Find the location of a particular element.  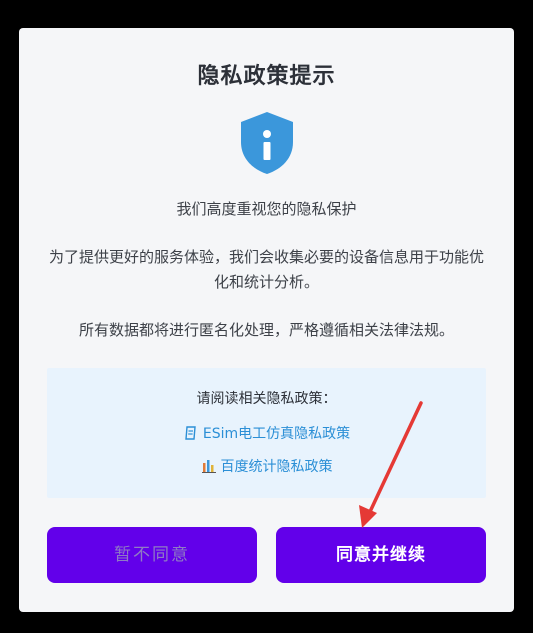

data-collection-notice: 为了提供更好的服务体验，我们会收集必要的设备信息用于功能优化和统计分析。 is located at coordinates (266, 269).